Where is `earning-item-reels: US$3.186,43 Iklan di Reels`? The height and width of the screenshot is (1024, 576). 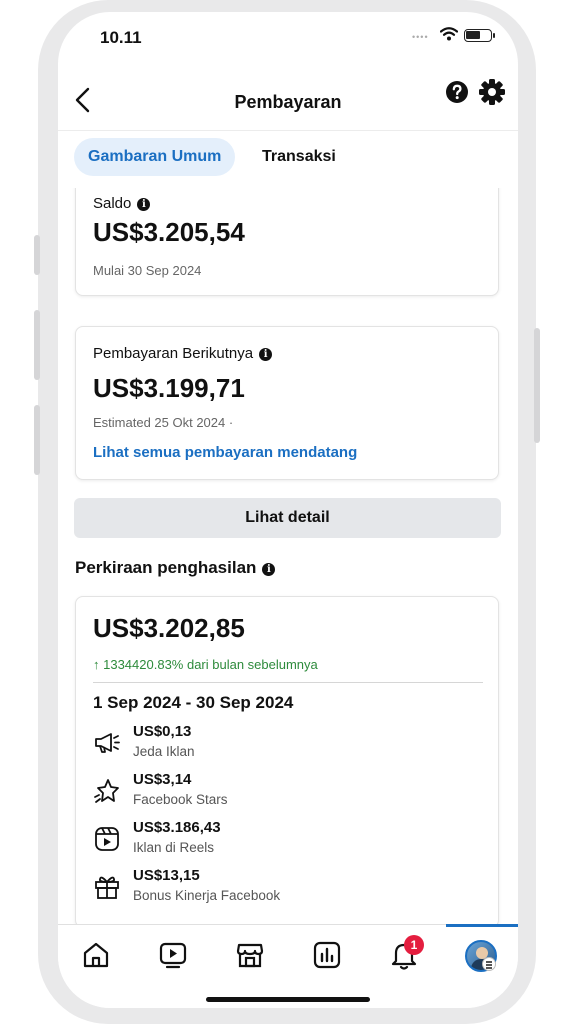 earning-item-reels: US$3.186,43 Iklan di Reels is located at coordinates (288, 841).